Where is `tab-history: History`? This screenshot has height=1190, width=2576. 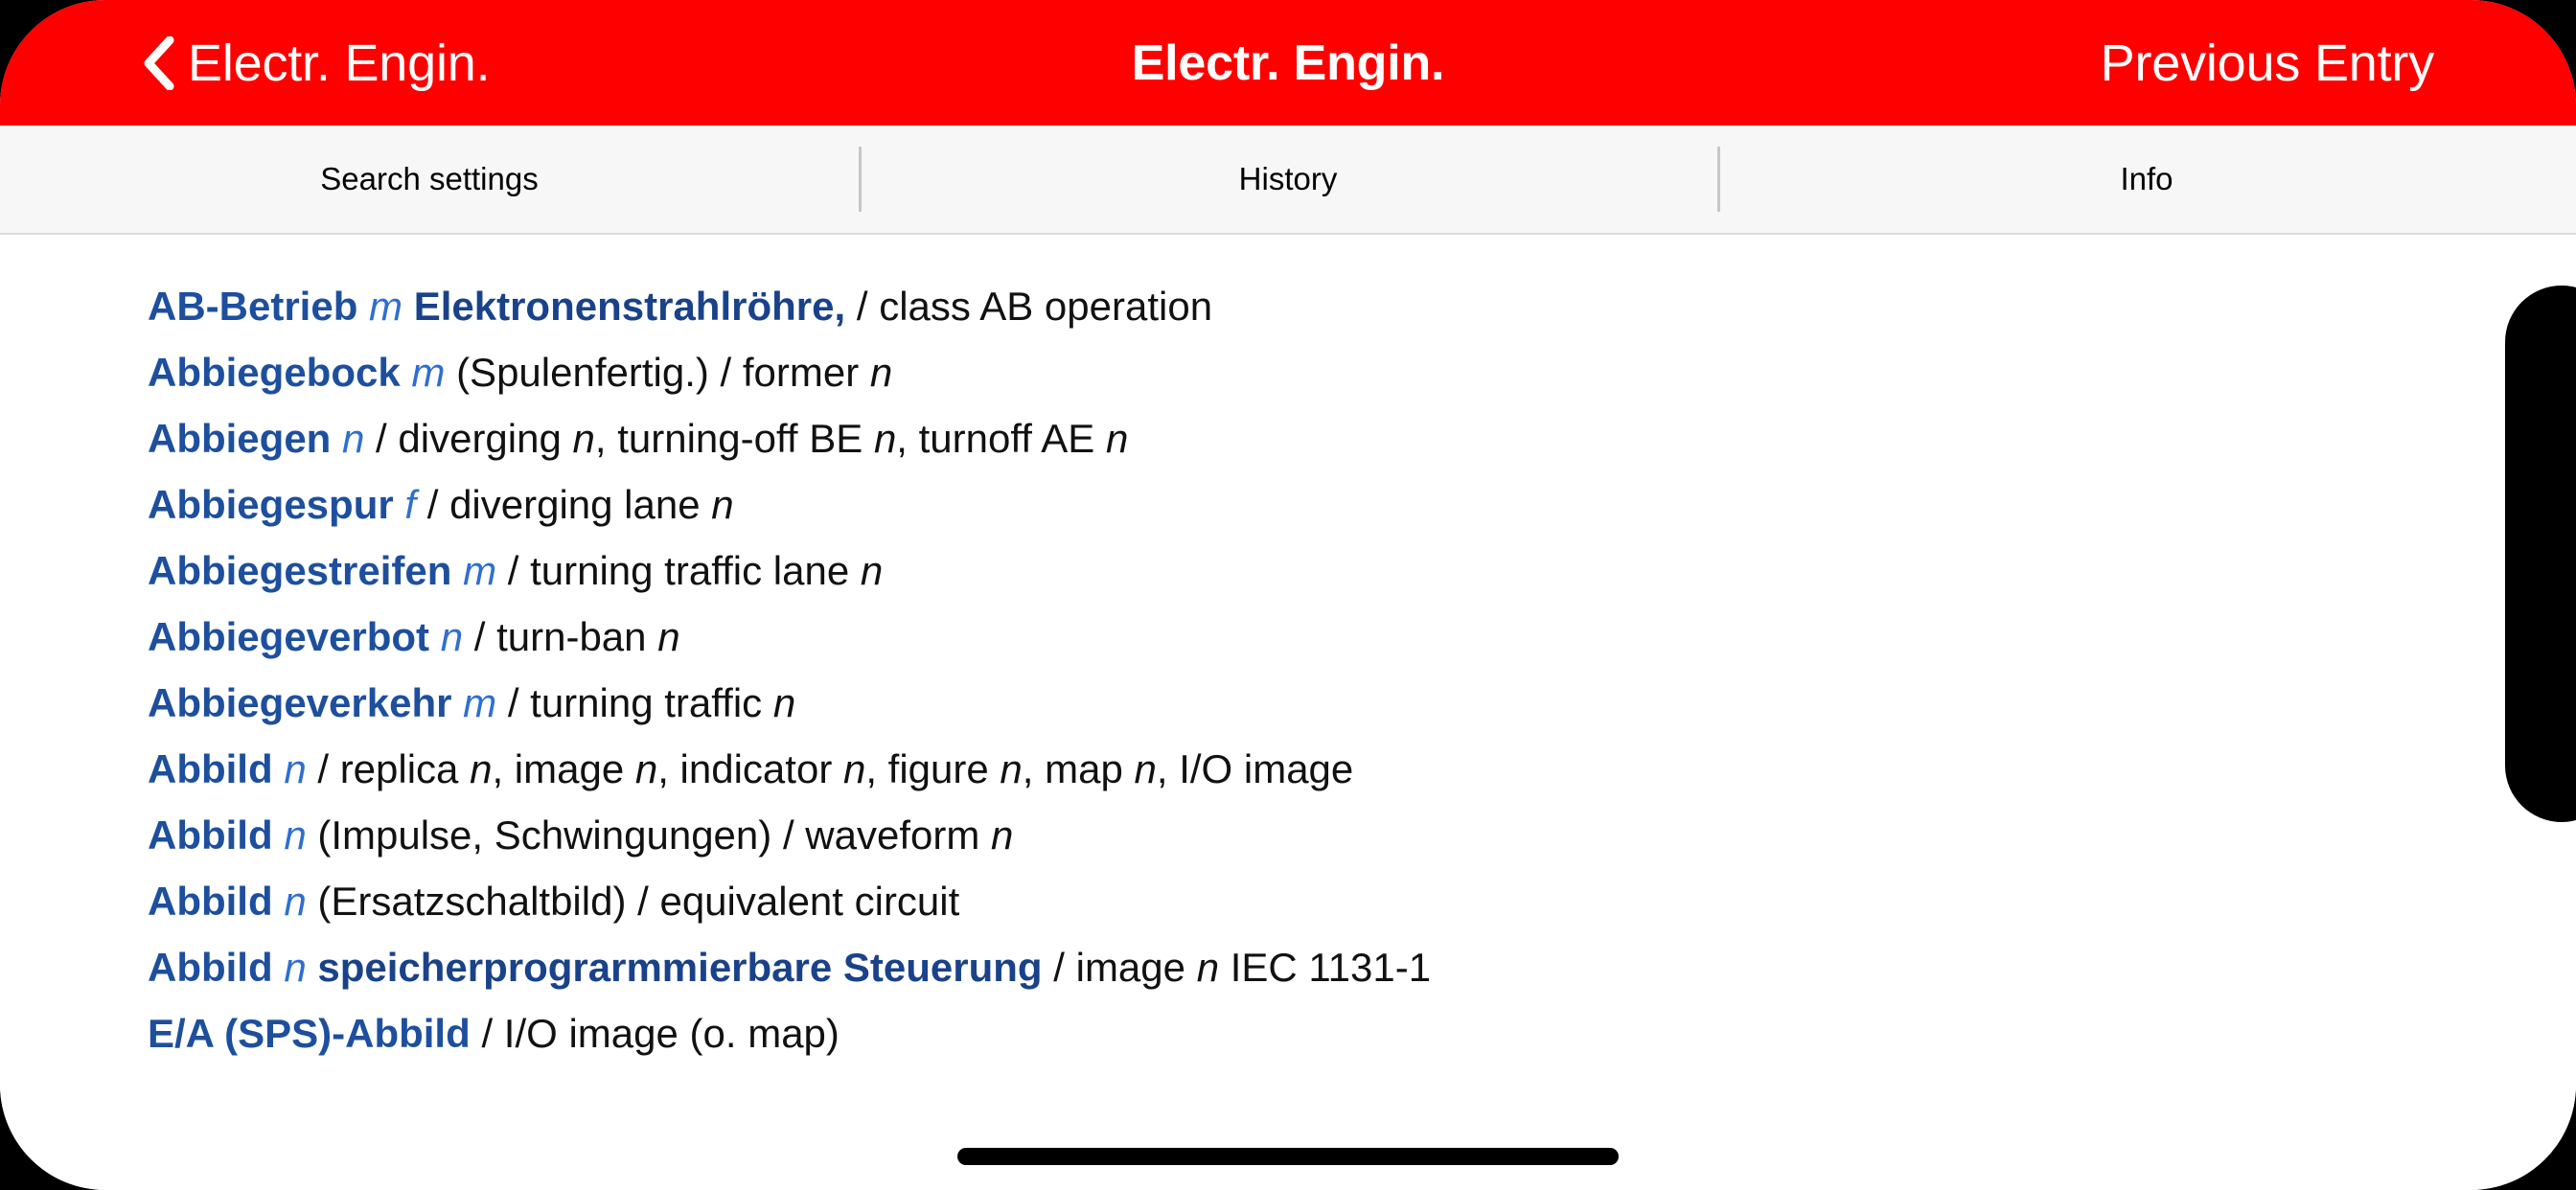 tab-history: History is located at coordinates (1288, 179).